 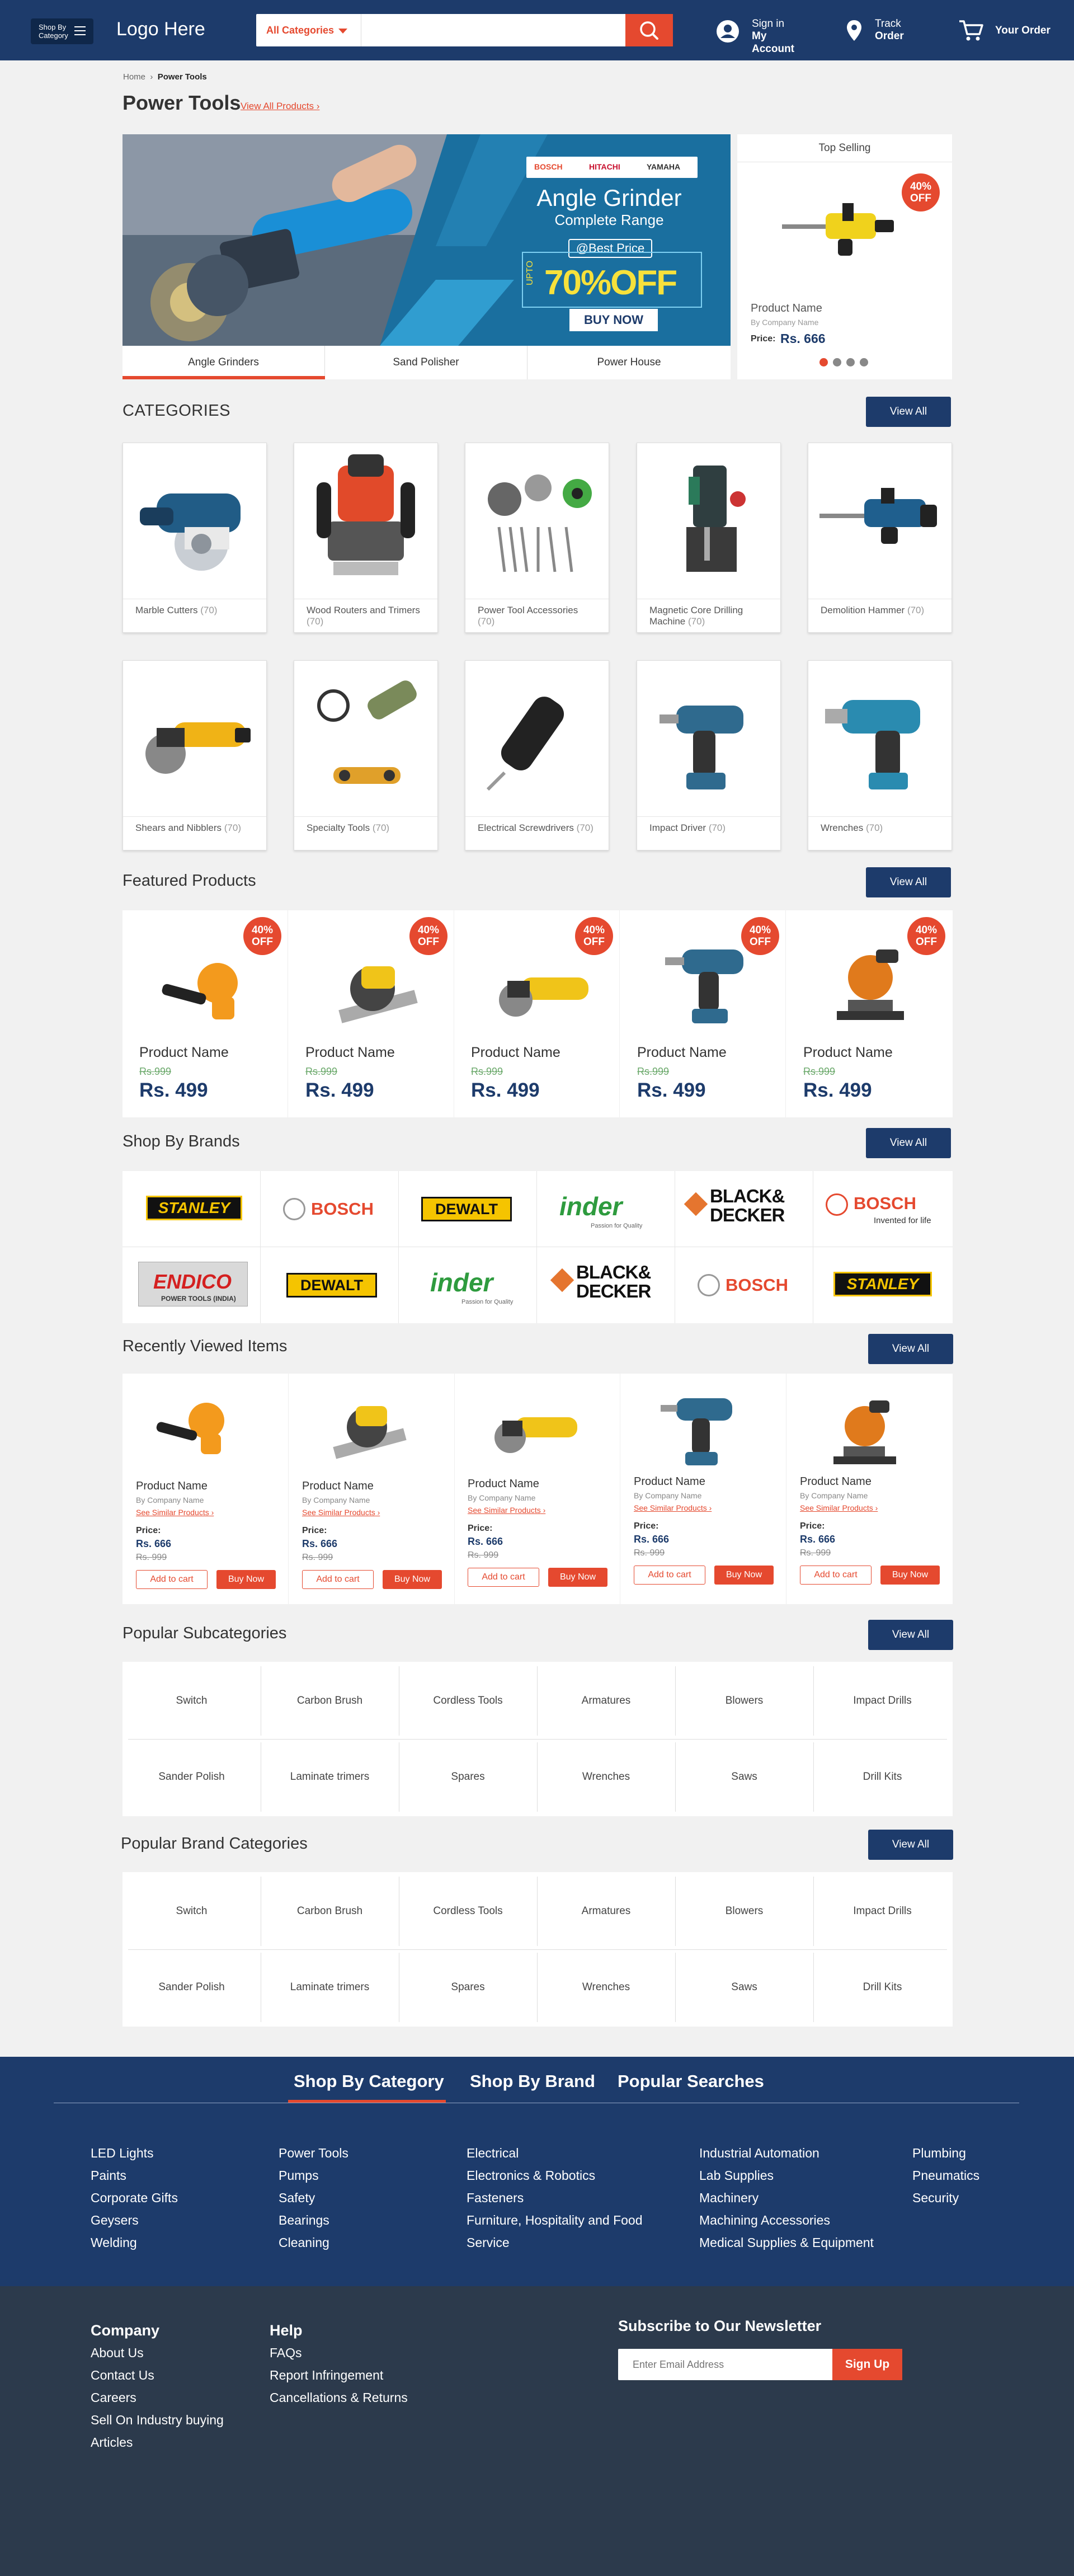 I want to click on view-all-products-link: View All Products ›, so click(x=280, y=106).